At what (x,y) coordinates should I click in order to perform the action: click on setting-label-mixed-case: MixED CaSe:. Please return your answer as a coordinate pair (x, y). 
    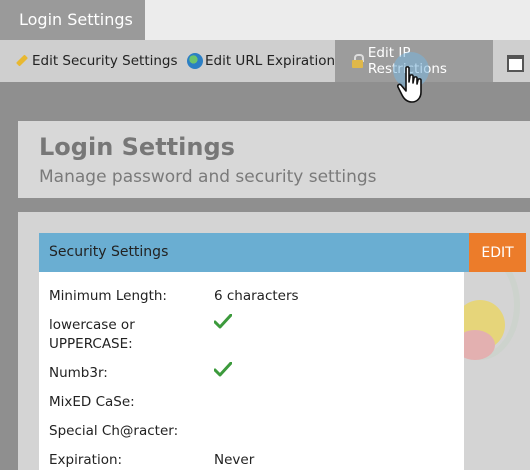
    Looking at the image, I should click on (92, 402).